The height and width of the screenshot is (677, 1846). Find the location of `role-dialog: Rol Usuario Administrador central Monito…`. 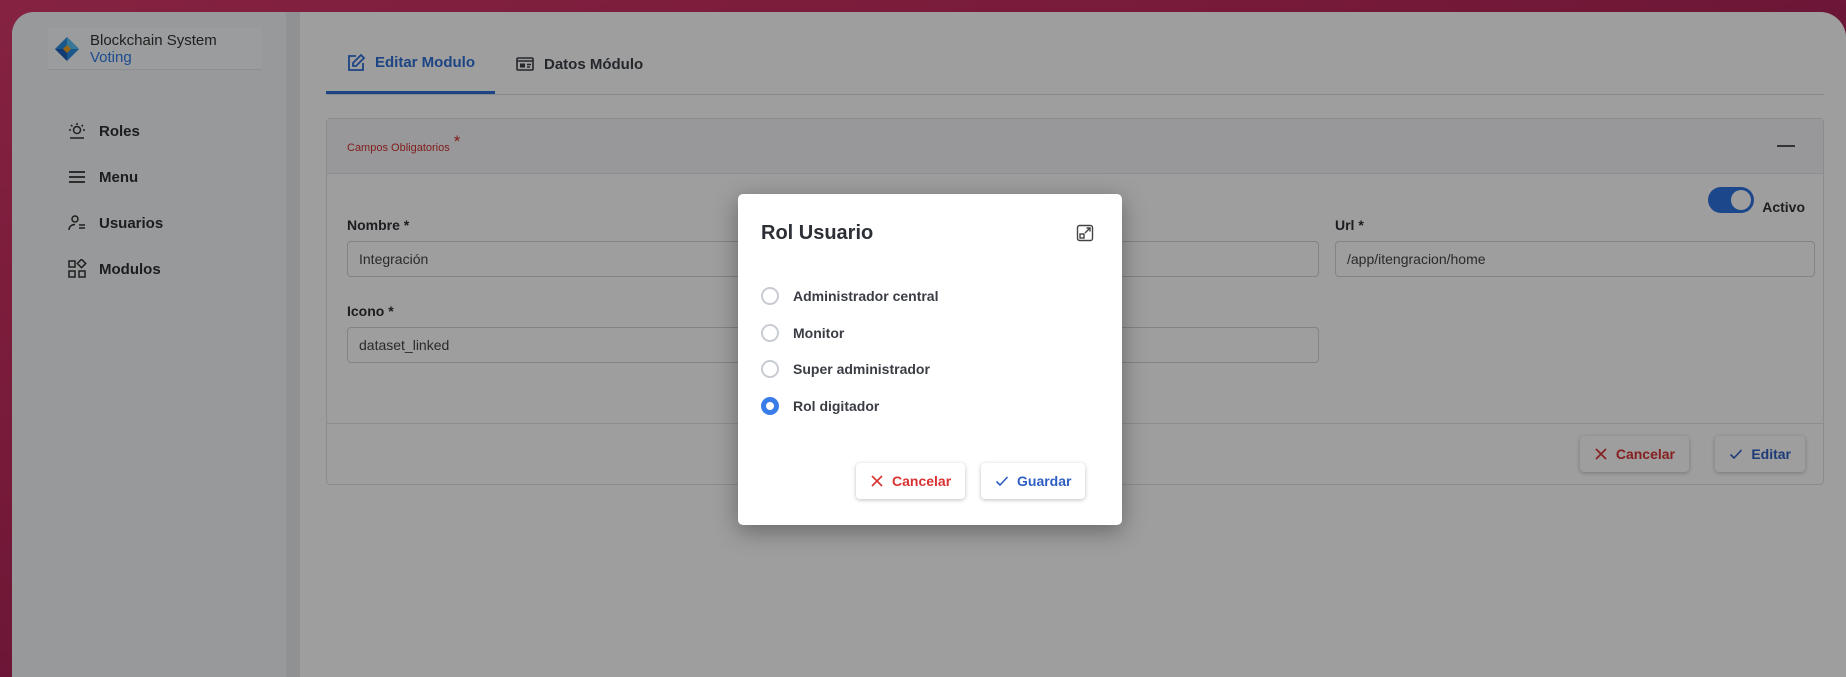

role-dialog: Rol Usuario Administrador central Monito… is located at coordinates (930, 359).